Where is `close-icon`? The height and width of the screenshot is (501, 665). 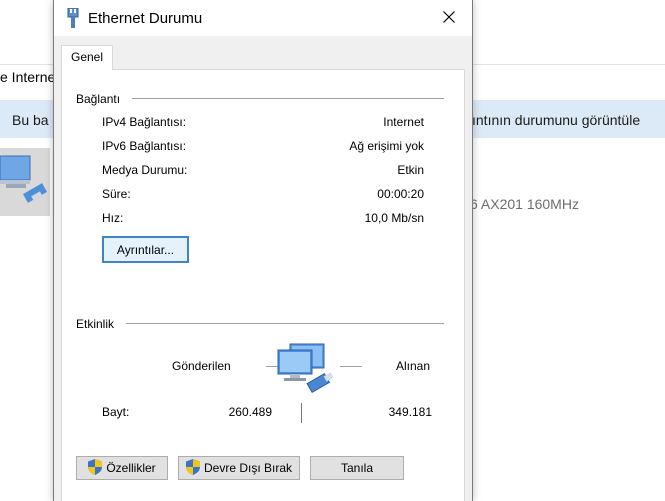 close-icon is located at coordinates (449, 18).